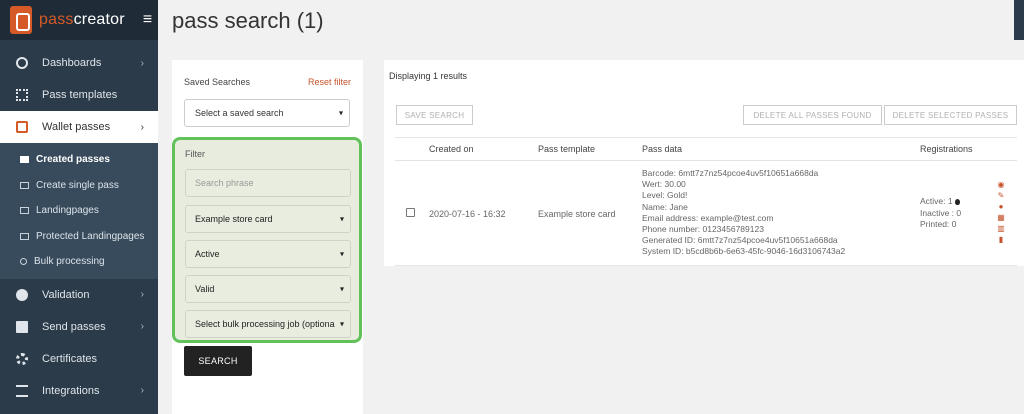 The image size is (1024, 414). What do you see at coordinates (79, 95) in the screenshot?
I see `sidebar-item-pass-templates: Pass templates` at bounding box center [79, 95].